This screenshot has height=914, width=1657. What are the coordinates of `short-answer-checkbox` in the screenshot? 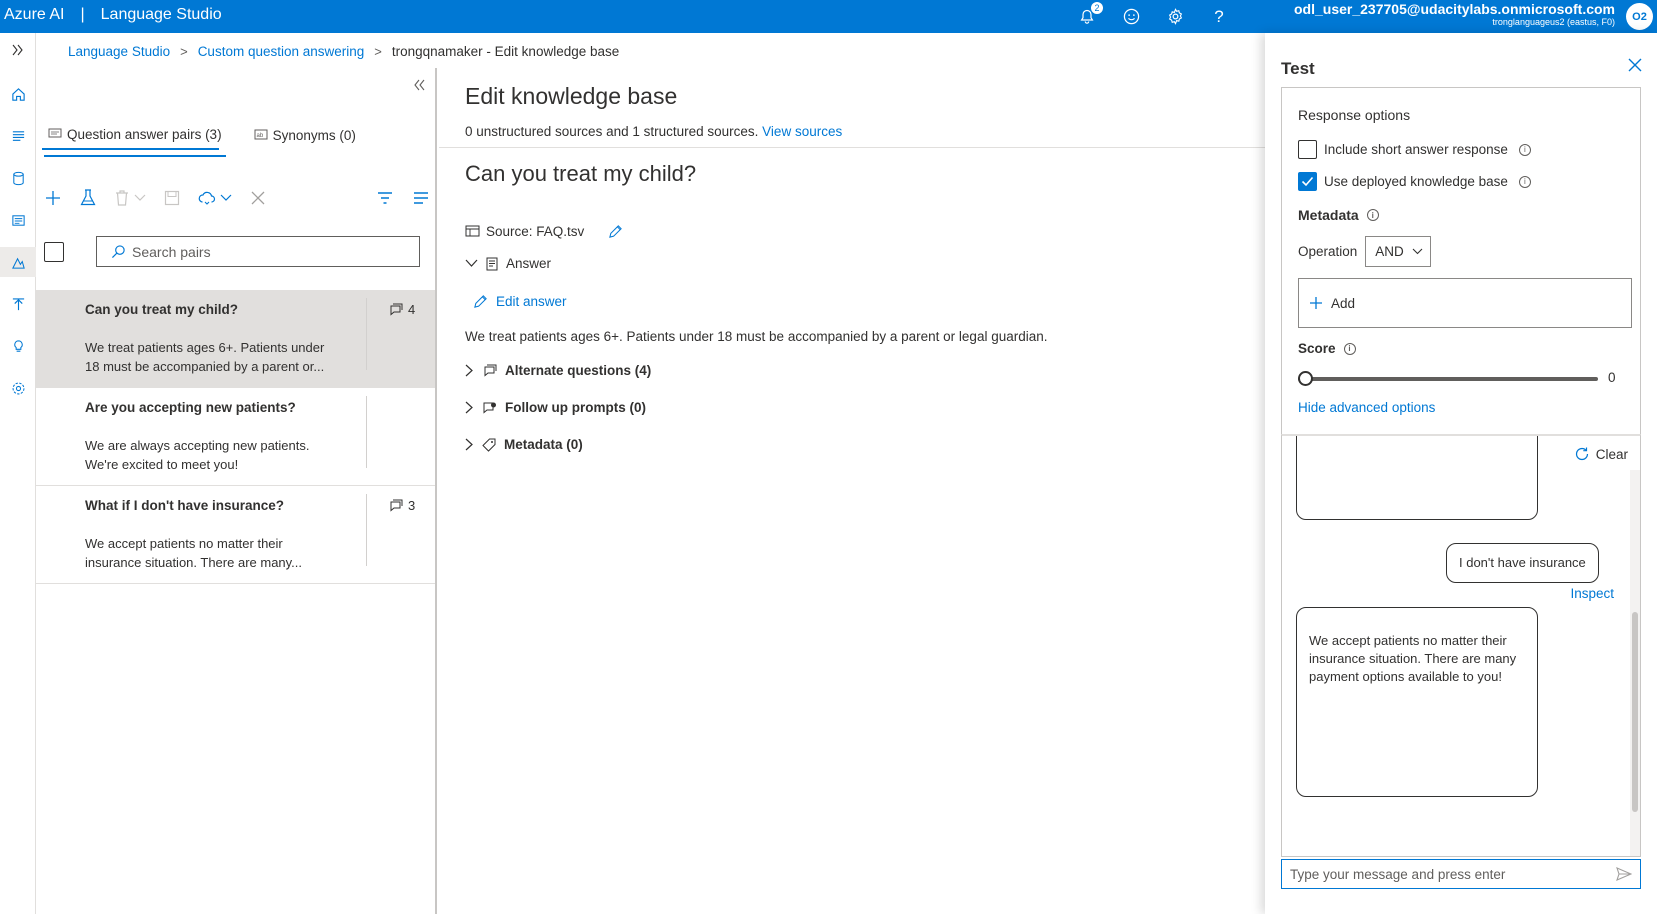 It's located at (1307, 149).